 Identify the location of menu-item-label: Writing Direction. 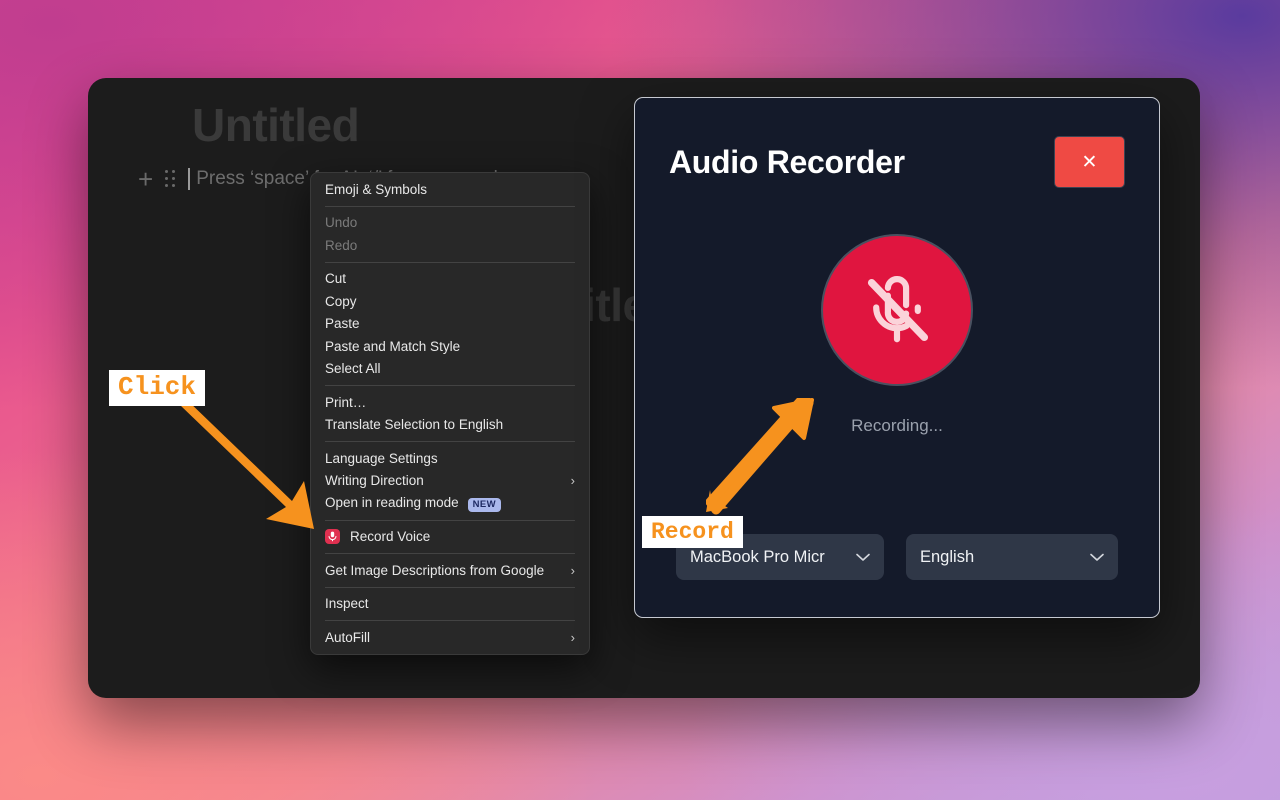
(374, 481).